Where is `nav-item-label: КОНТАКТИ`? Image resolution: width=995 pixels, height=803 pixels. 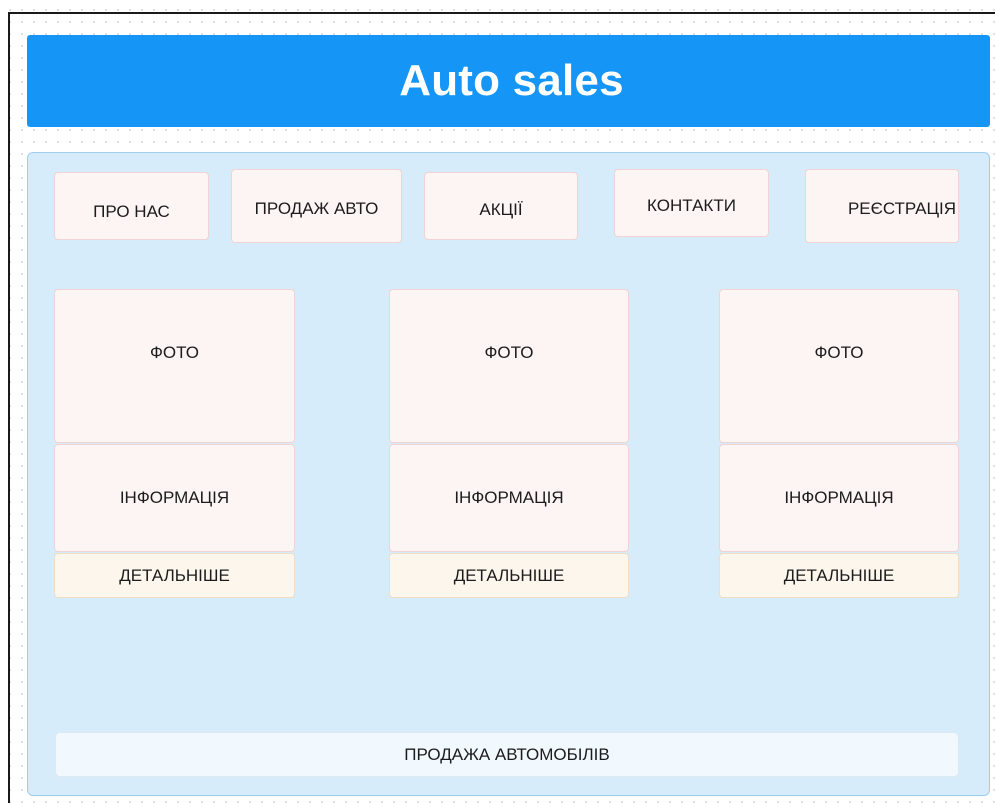 nav-item-label: КОНТАКТИ is located at coordinates (691, 205).